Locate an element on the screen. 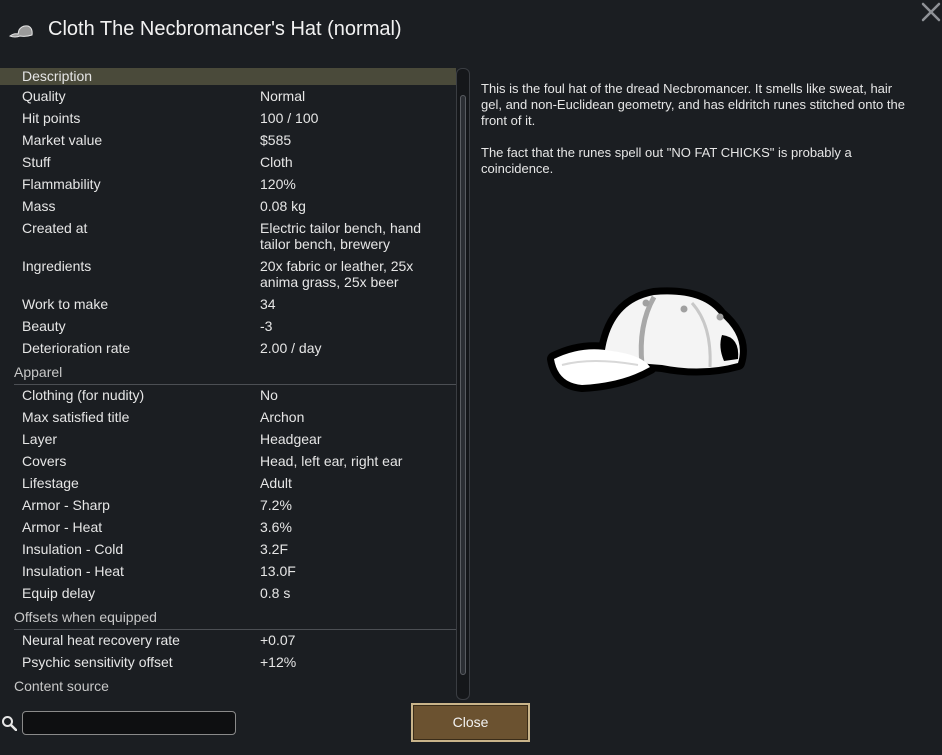  stat-label: Created at is located at coordinates (55, 228).